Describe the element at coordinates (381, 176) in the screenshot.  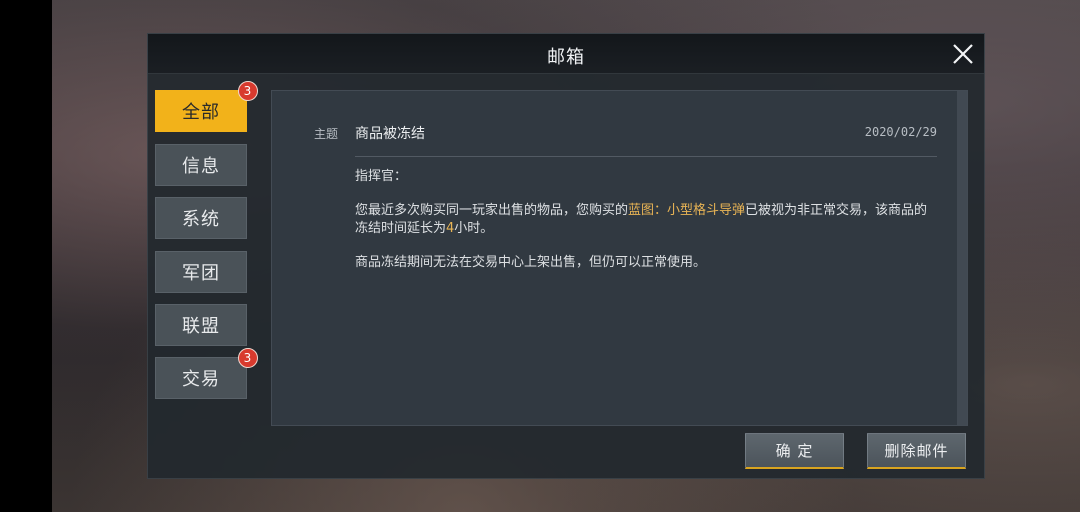
I see `mail-greeting: 指挥官：` at that location.